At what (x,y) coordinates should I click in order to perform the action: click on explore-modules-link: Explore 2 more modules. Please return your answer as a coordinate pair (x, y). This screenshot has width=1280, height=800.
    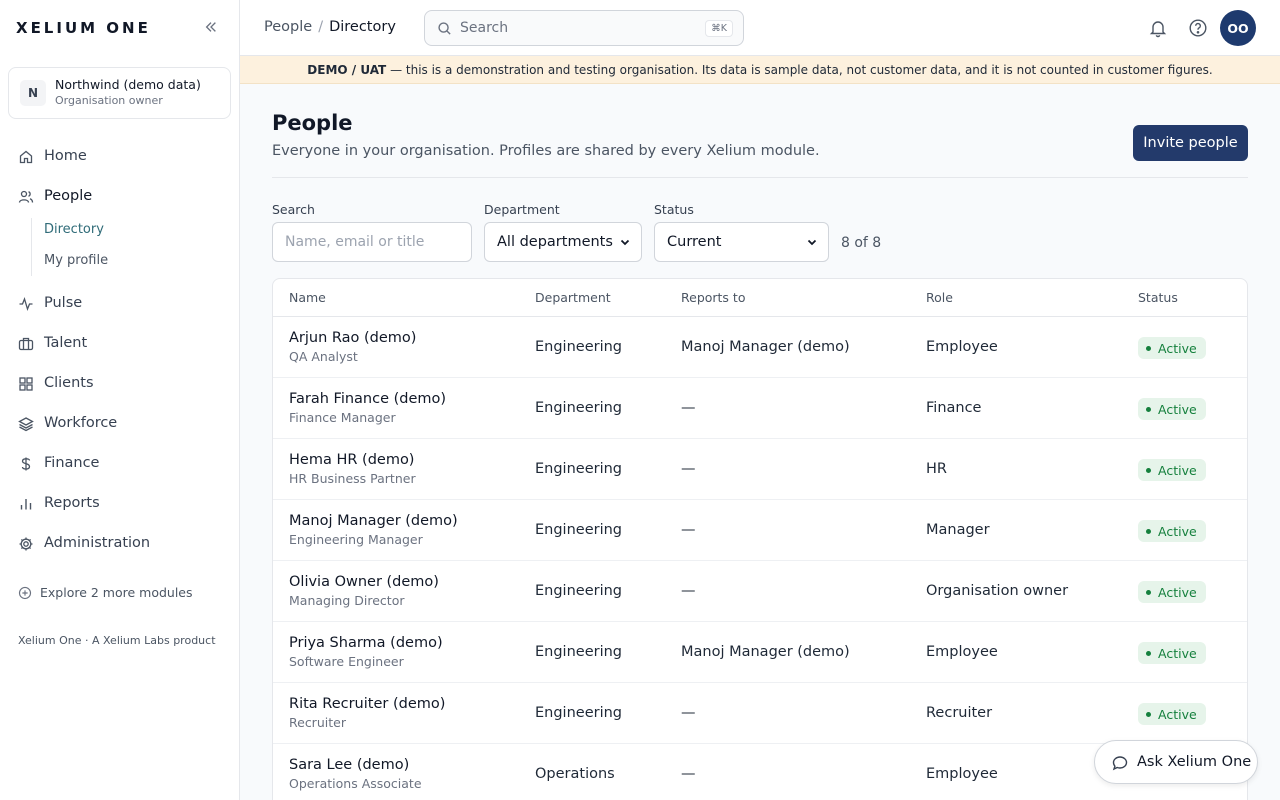
    Looking at the image, I should click on (105, 592).